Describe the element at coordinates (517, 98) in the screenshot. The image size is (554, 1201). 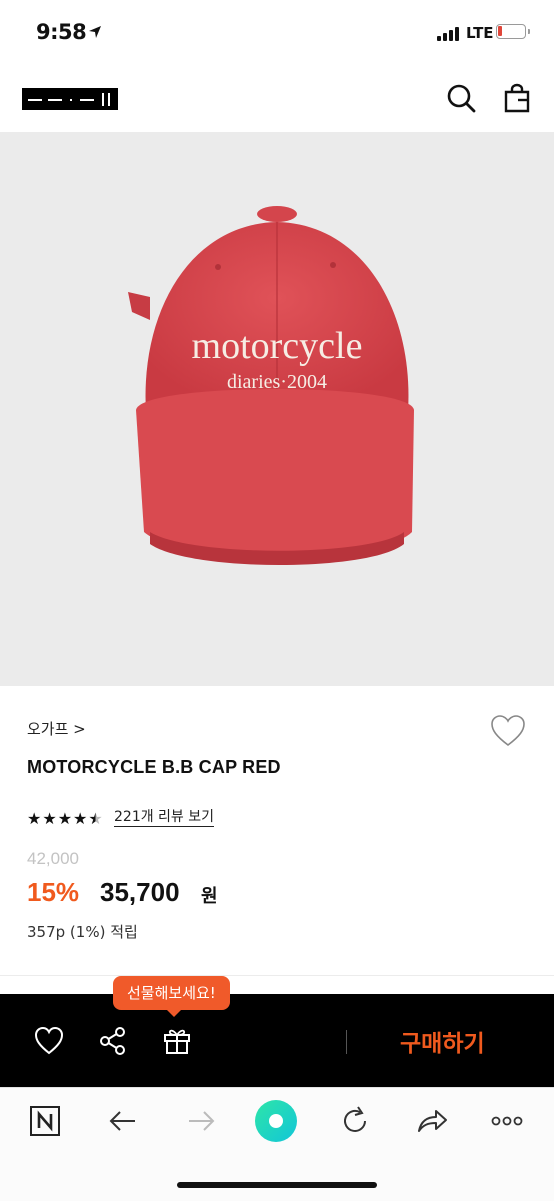
I see `shopping-bag-icon` at that location.